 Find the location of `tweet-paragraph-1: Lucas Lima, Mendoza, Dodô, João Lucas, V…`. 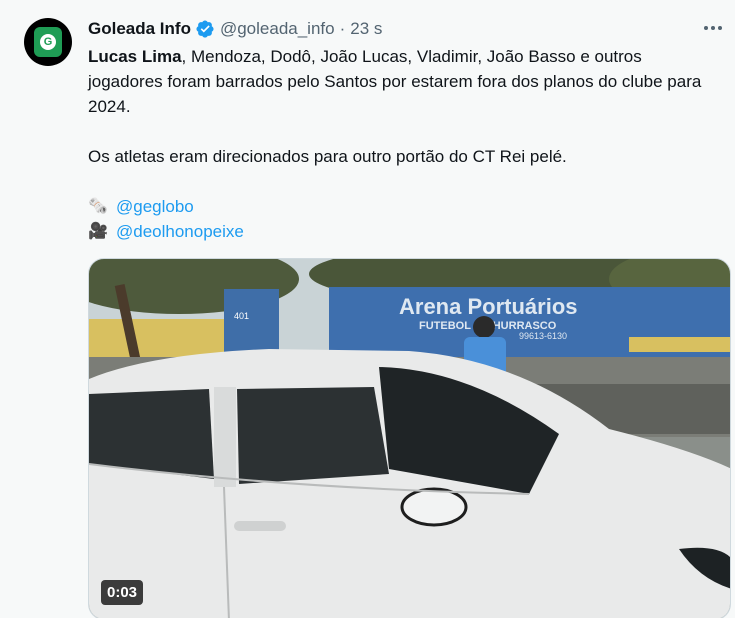

tweet-paragraph-1: Lucas Lima, Mendoza, Dodô, João Lucas, V… is located at coordinates (403, 81).